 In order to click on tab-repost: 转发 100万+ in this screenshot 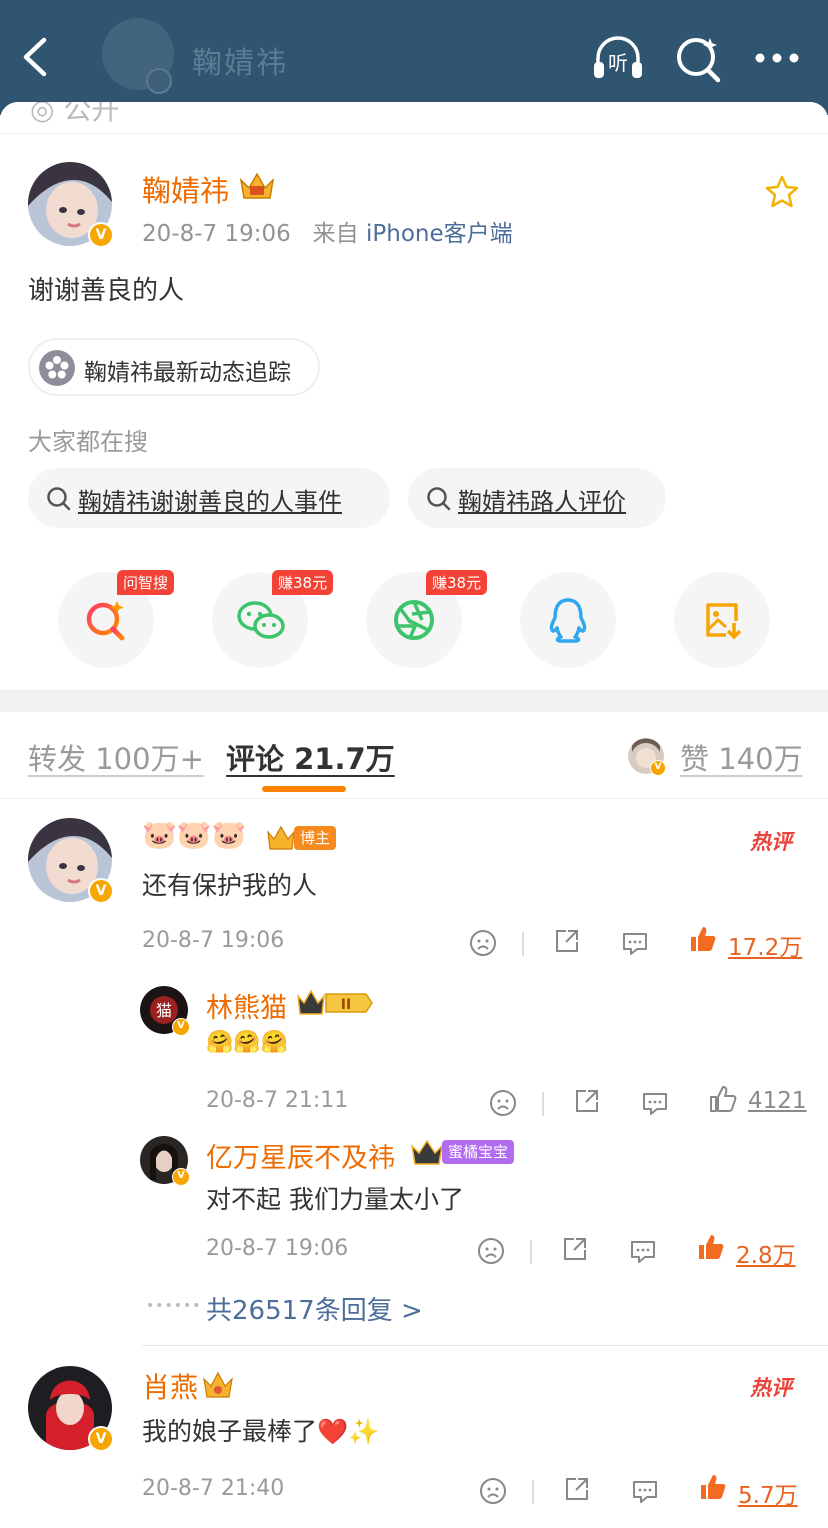, I will do `click(116, 757)`.